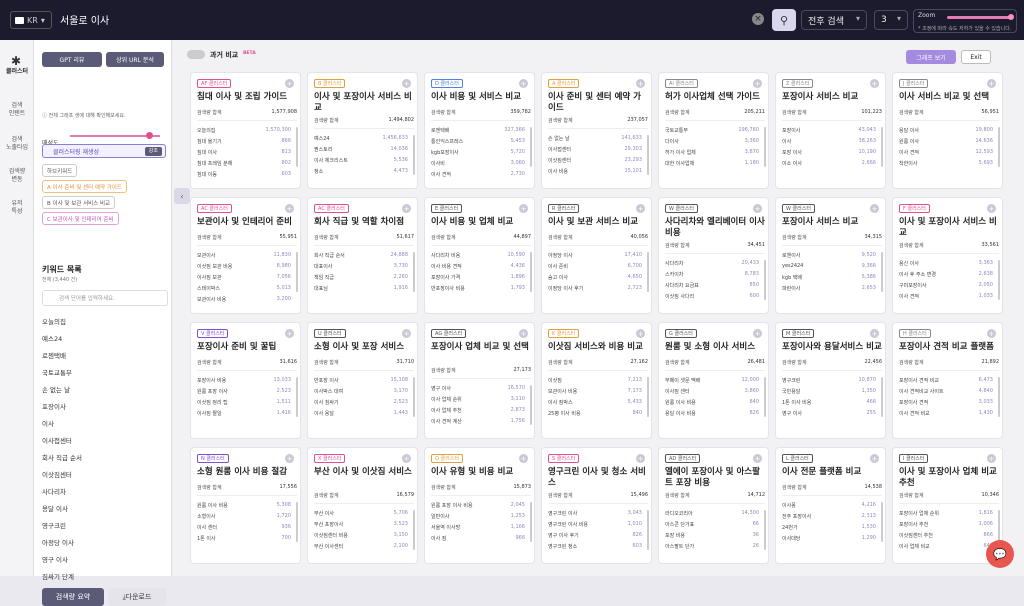  Describe the element at coordinates (595, 391) in the screenshot. I see `keyword-row: 보관이사 비용 7,173` at that location.